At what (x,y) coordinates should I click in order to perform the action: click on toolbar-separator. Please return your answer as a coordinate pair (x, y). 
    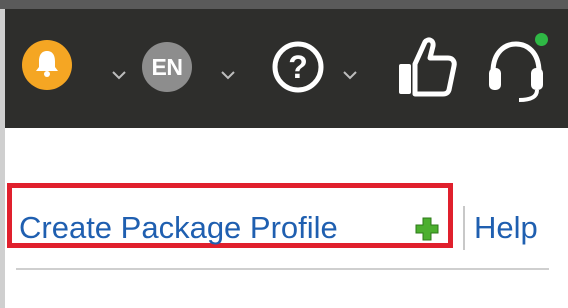
    Looking at the image, I should click on (464, 228).